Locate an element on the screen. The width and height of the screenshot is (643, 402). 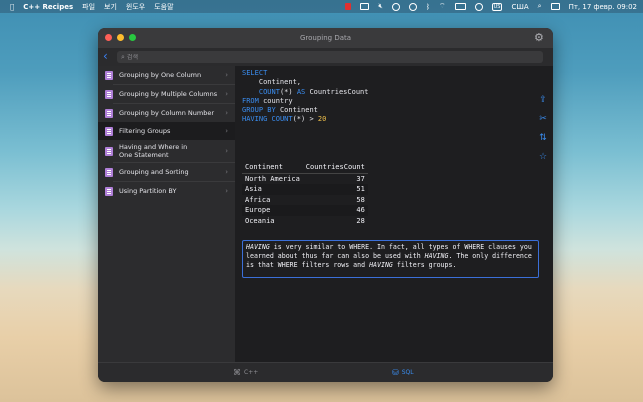
table-cell: Europe is located at coordinates (272, 210).